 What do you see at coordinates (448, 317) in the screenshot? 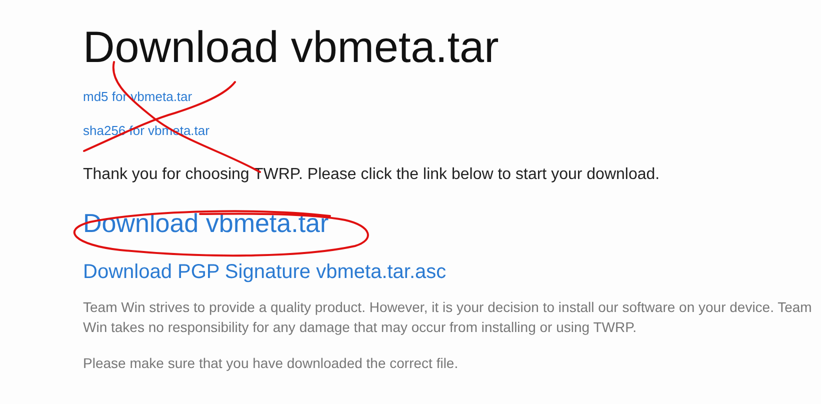
I see `notice-text: Team Win strives to provide a quality product. However, it is your decision to install our software on your device. Team Win takes no responsibility for any damage that may occur from installing or using TWRP.` at bounding box center [448, 317].